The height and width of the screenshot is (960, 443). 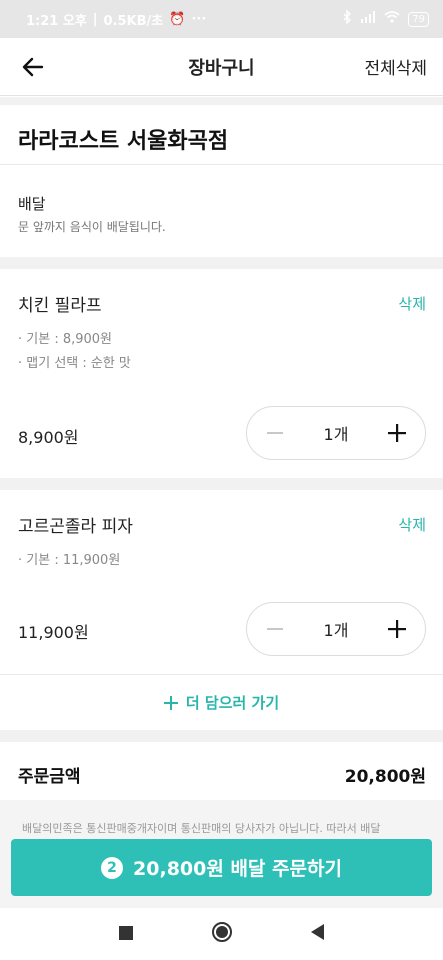 I want to click on item-option: · 맵기 선택 : 순한 맛, so click(x=74, y=363).